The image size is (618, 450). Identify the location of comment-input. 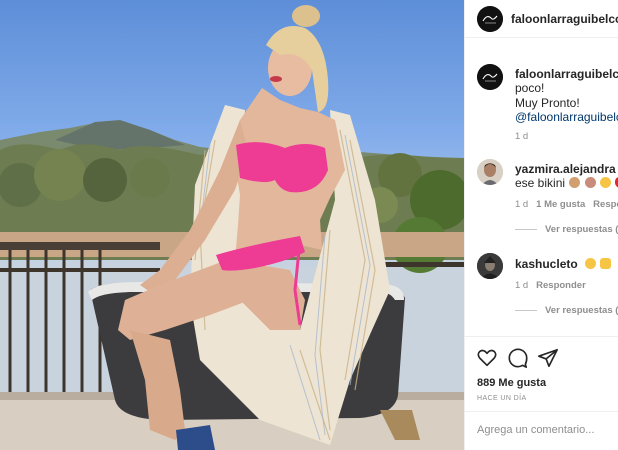
(547, 430).